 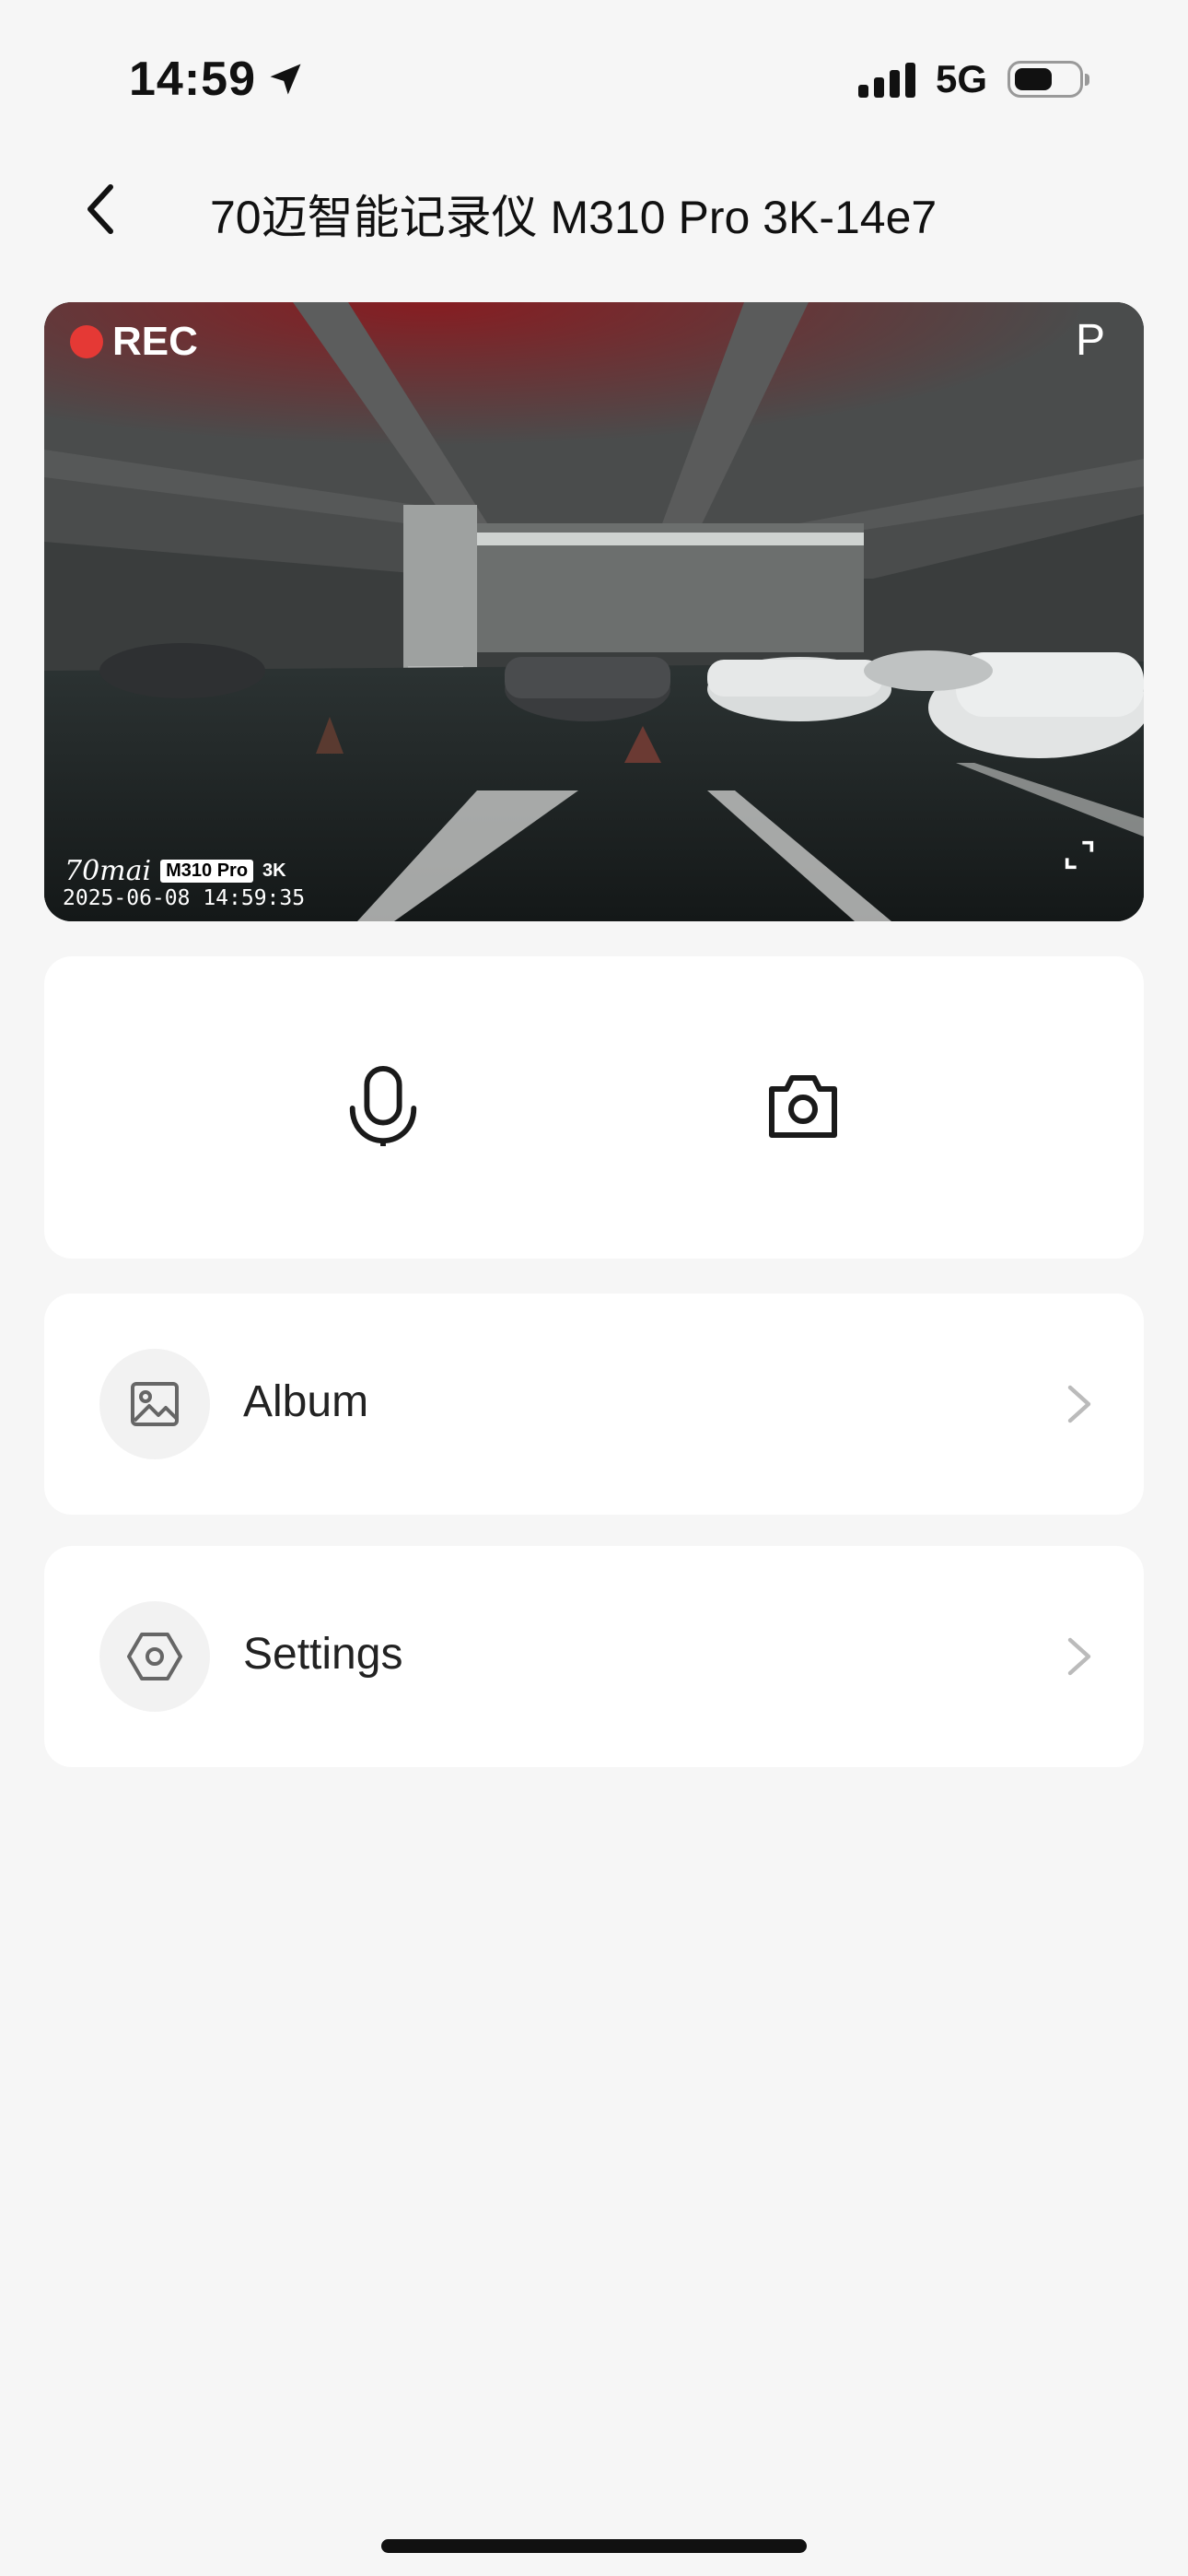 What do you see at coordinates (594, 1404) in the screenshot?
I see `album-row: Album` at bounding box center [594, 1404].